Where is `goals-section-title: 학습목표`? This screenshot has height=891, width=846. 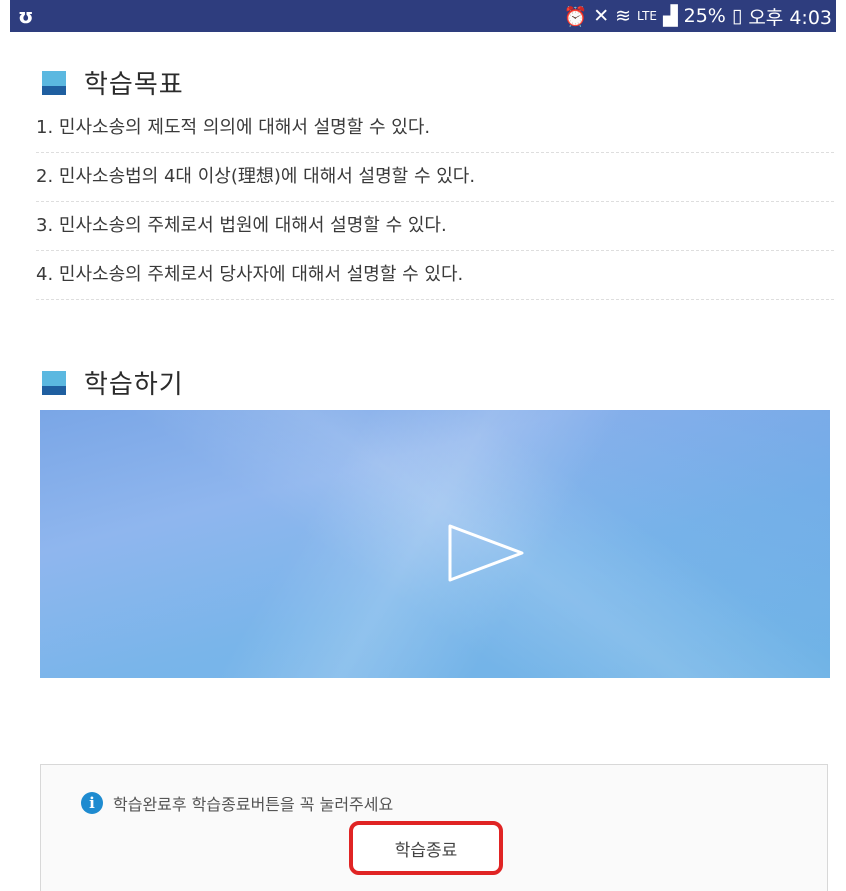 goals-section-title: 학습목표 is located at coordinates (134, 85).